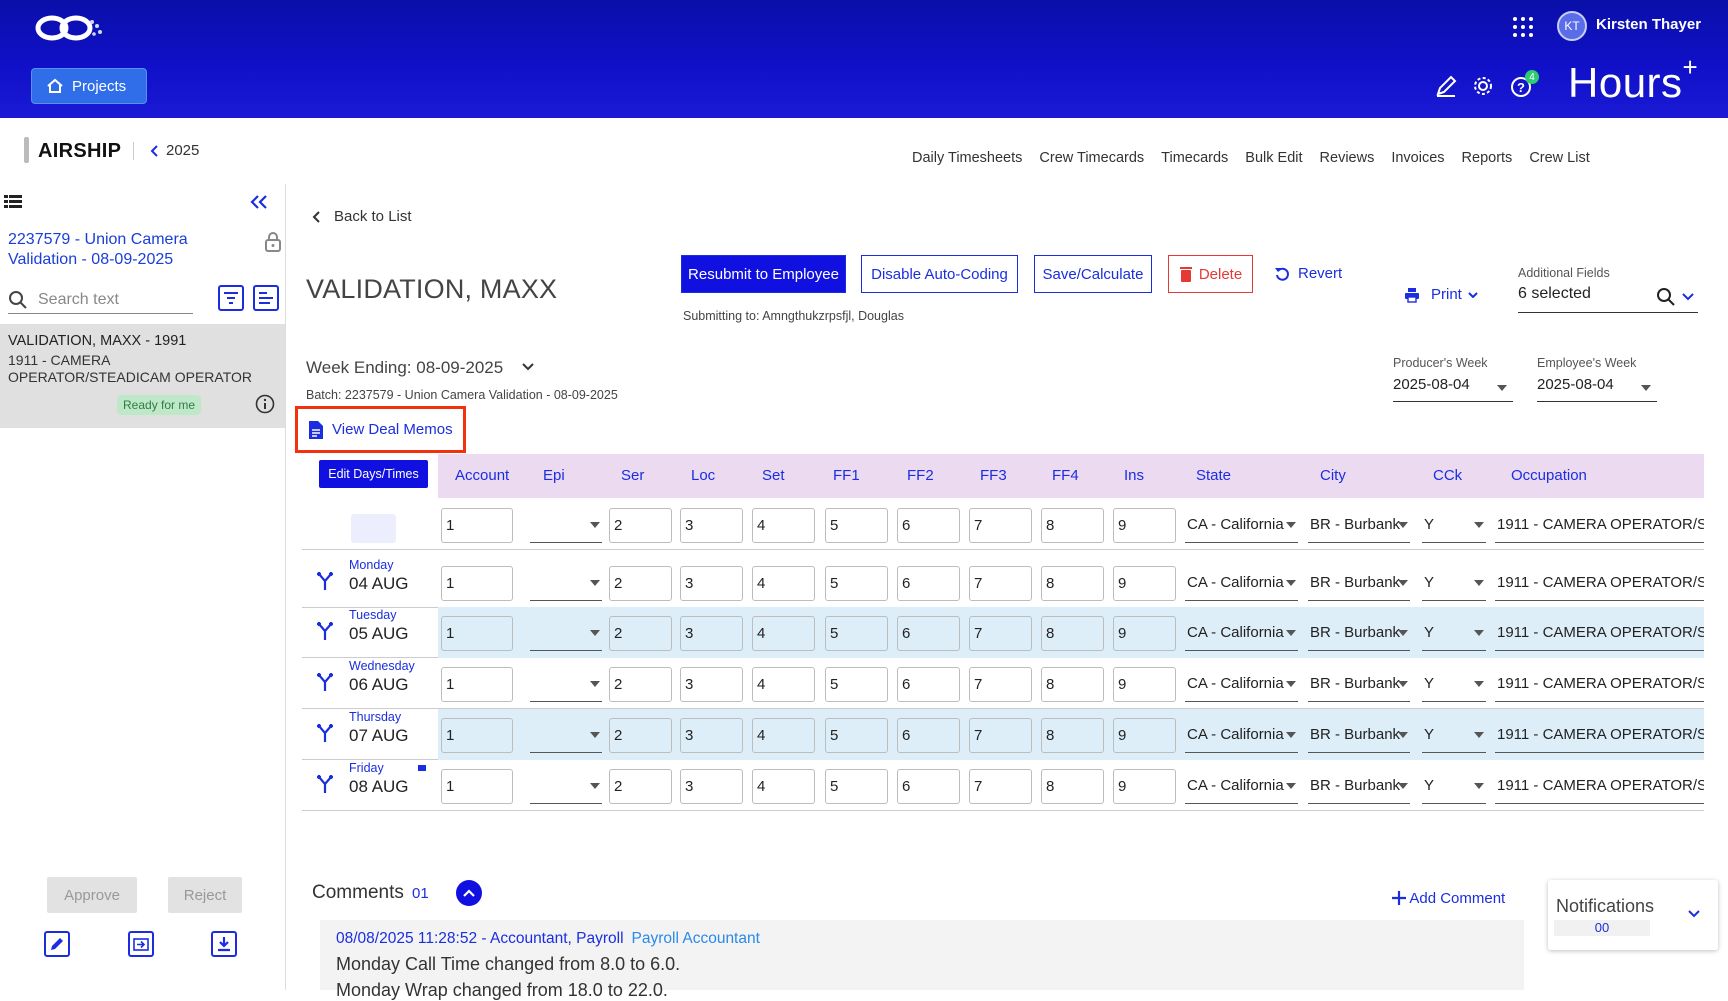 This screenshot has width=1728, height=1001. Describe the element at coordinates (57, 944) in the screenshot. I see `edit-icon` at that location.